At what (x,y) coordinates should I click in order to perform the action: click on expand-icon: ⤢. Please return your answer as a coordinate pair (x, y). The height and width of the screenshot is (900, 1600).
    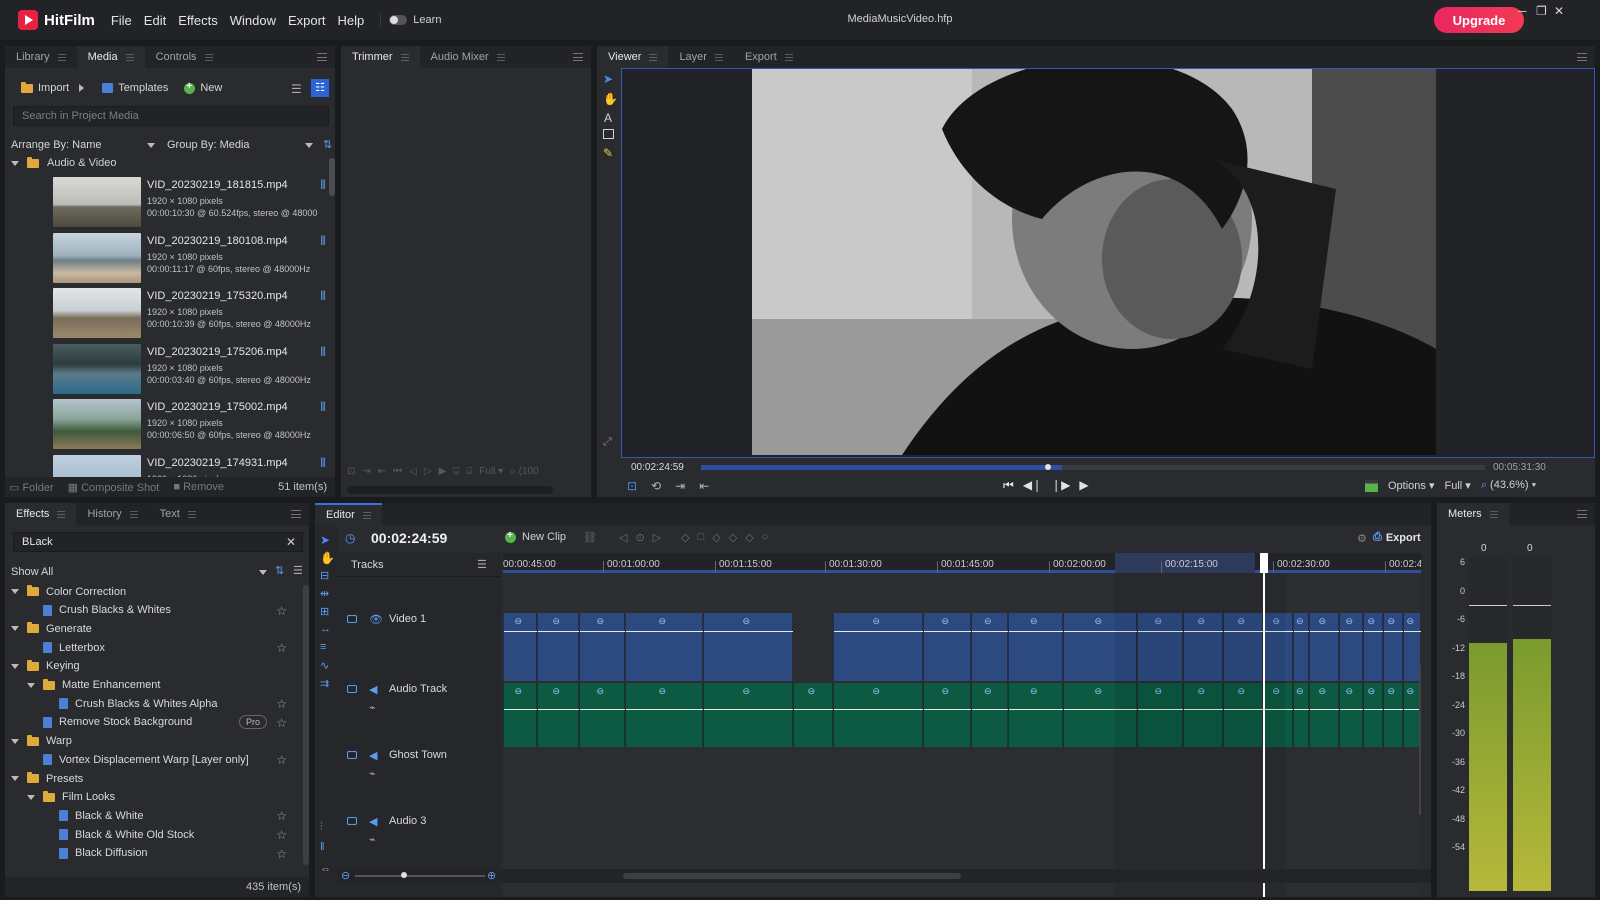
    Looking at the image, I should click on (607, 442).